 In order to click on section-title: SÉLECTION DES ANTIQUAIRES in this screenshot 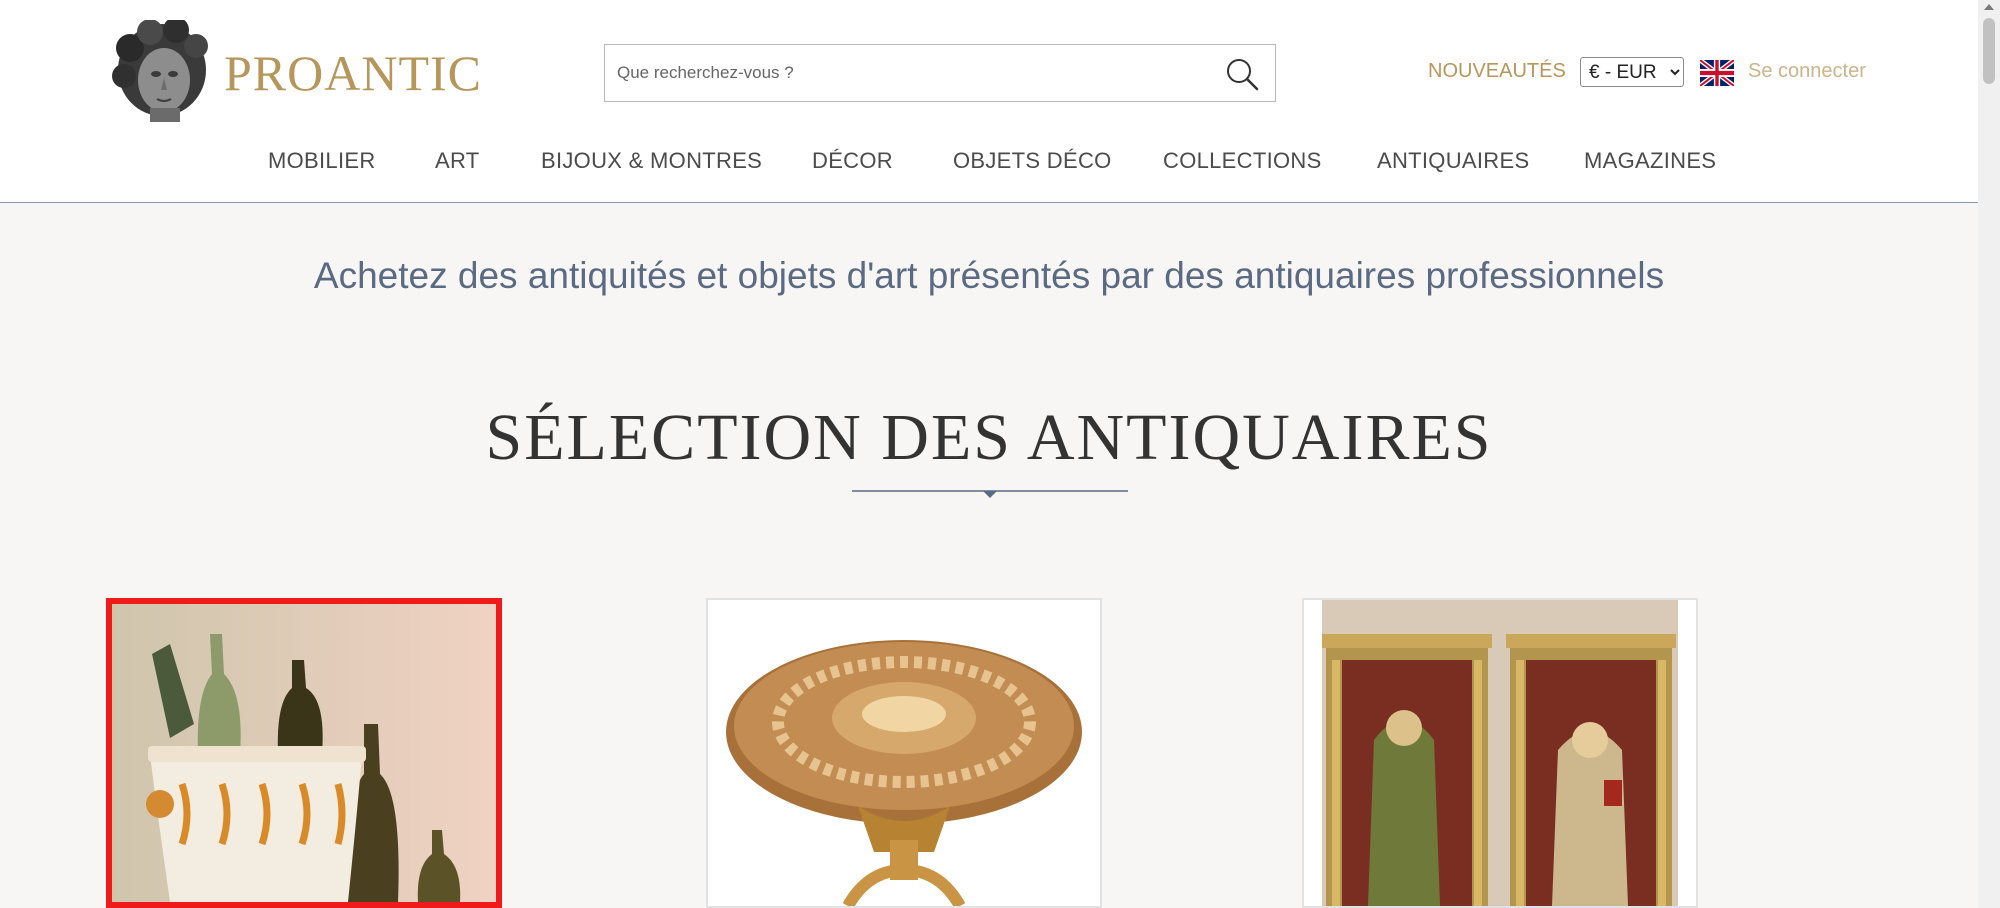, I will do `click(989, 437)`.